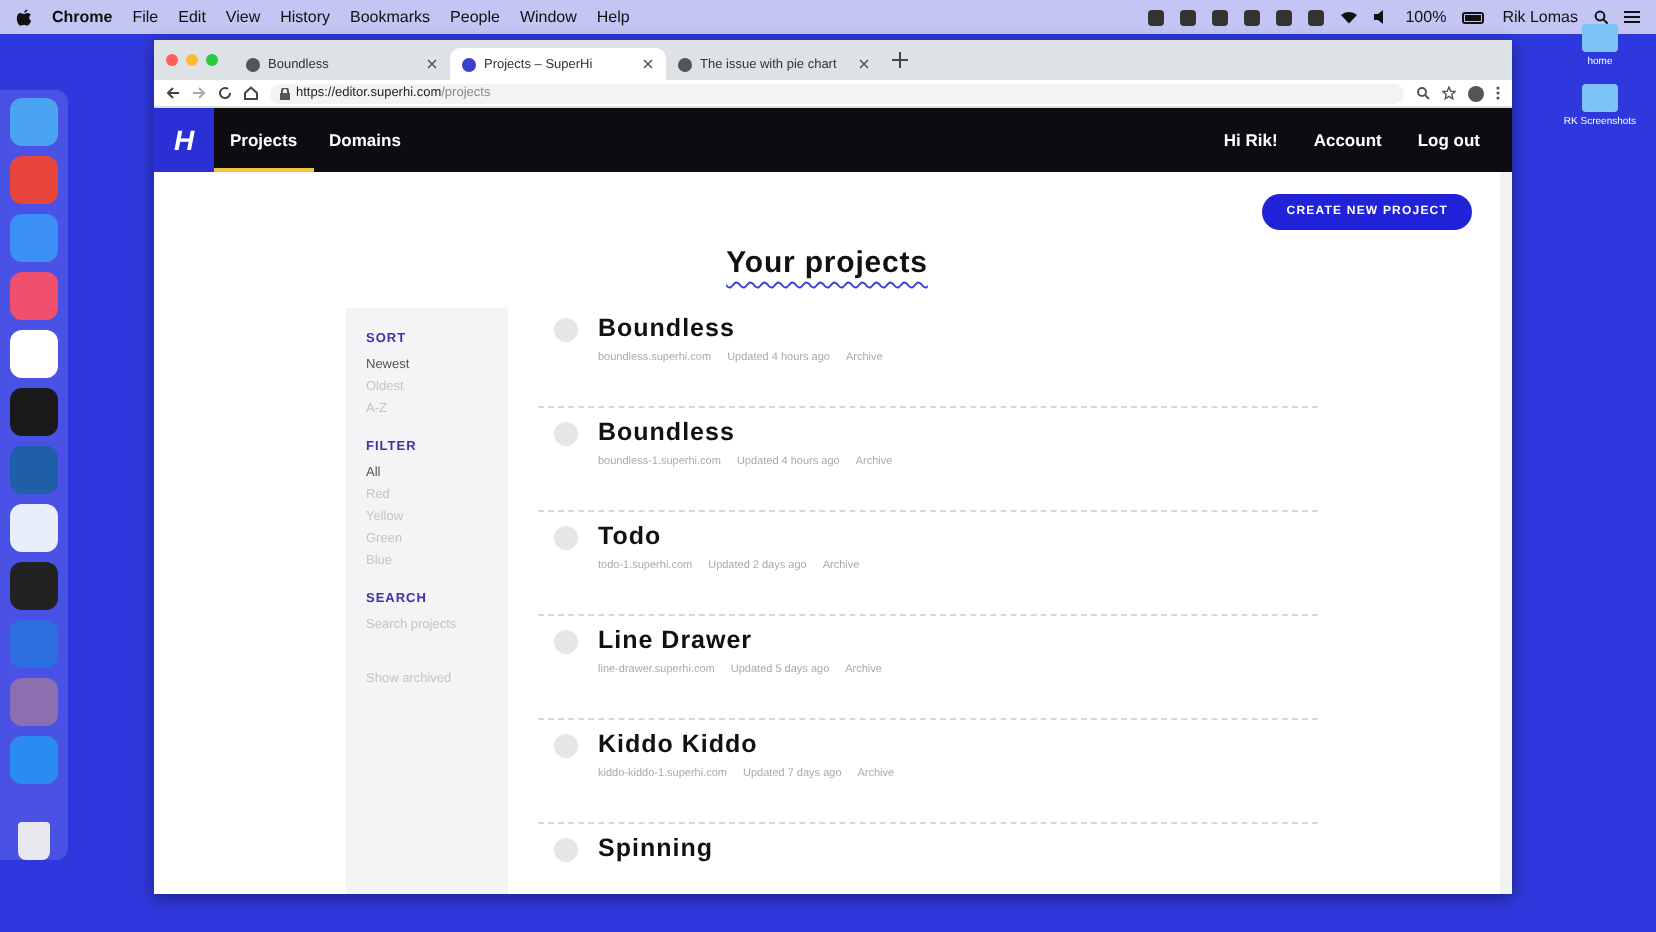 The image size is (1656, 932). What do you see at coordinates (82, 17) in the screenshot?
I see `menu-app-name: Chrome` at bounding box center [82, 17].